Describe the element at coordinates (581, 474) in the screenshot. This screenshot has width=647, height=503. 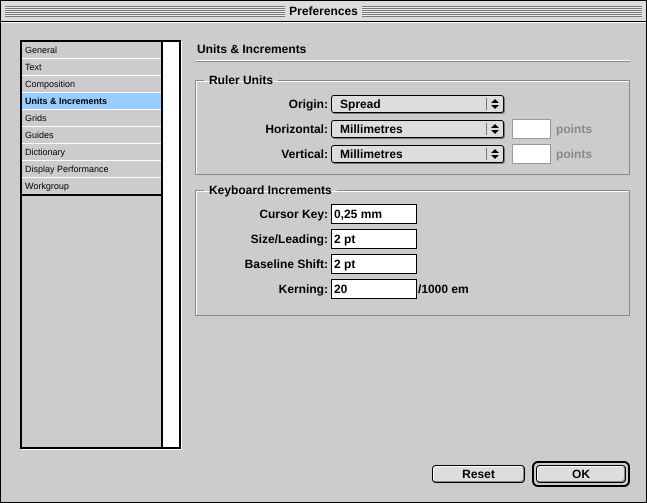
I see `ok-button: OK` at that location.